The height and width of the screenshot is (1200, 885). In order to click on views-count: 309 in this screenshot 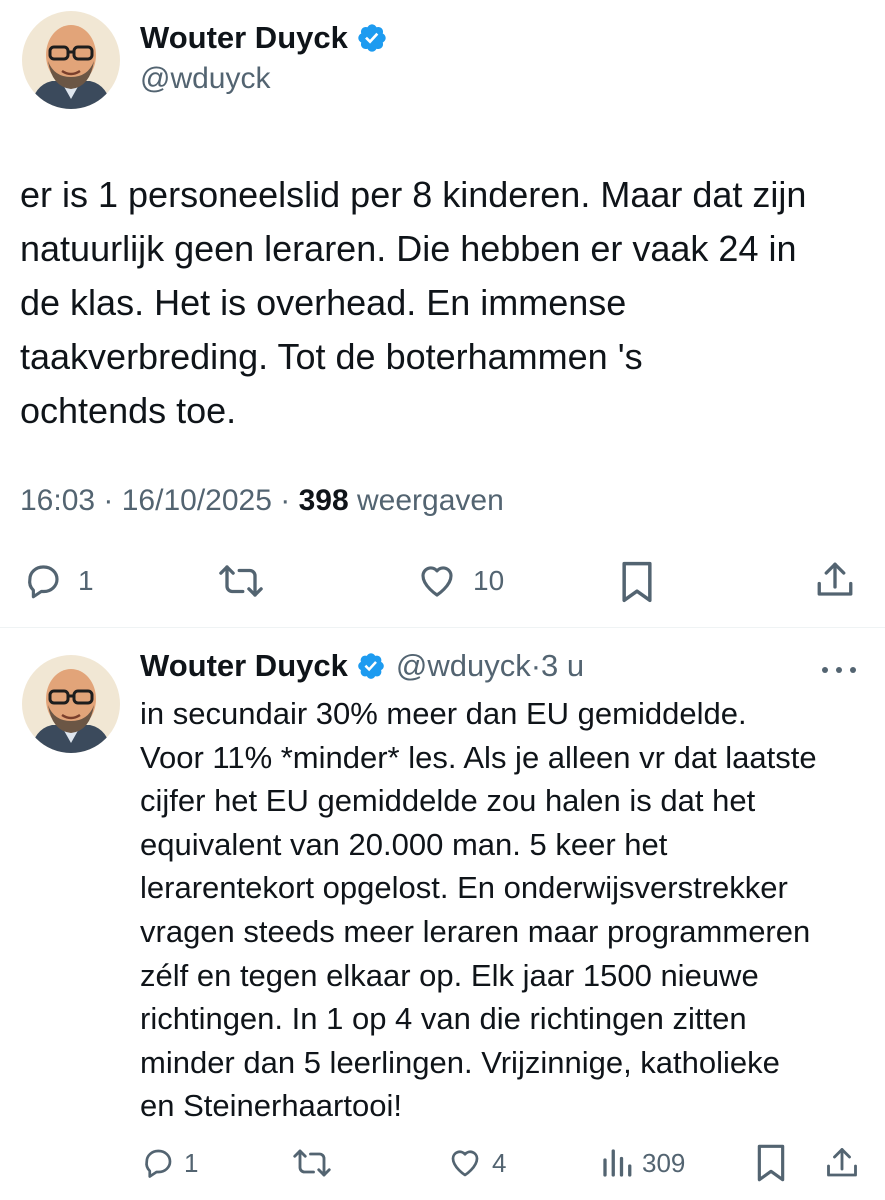, I will do `click(664, 1162)`.